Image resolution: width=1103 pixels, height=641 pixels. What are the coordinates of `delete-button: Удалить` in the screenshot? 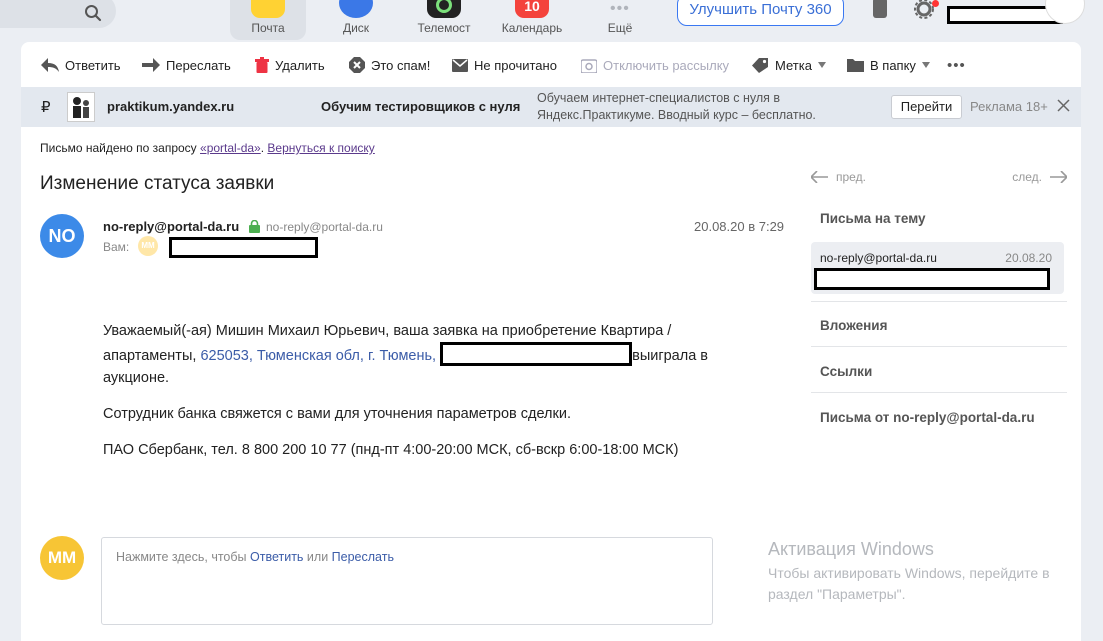 It's located at (290, 65).